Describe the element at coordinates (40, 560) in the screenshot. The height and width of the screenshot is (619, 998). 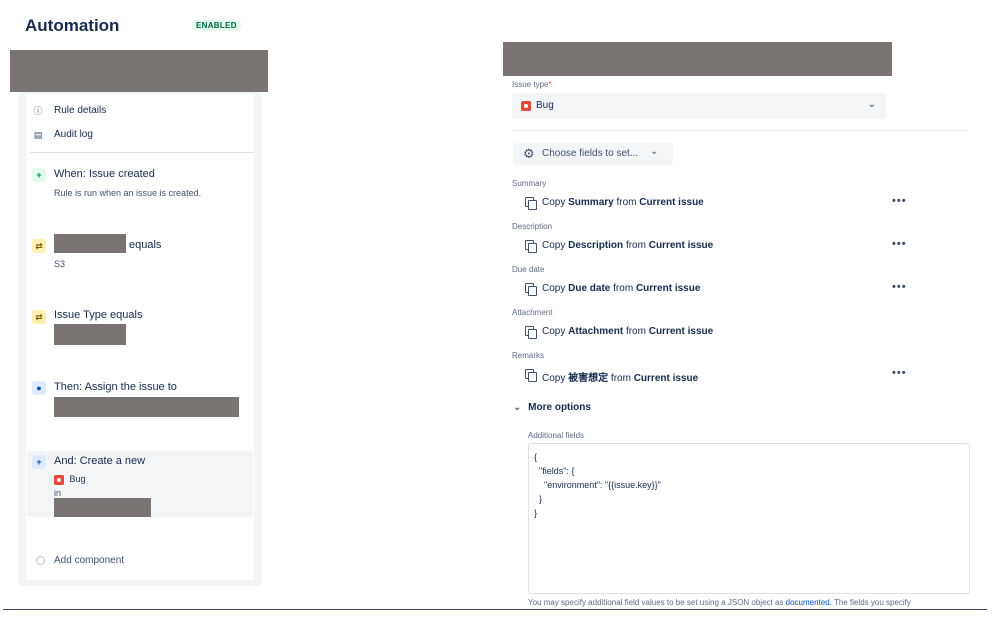
I see `add-component-icon` at that location.